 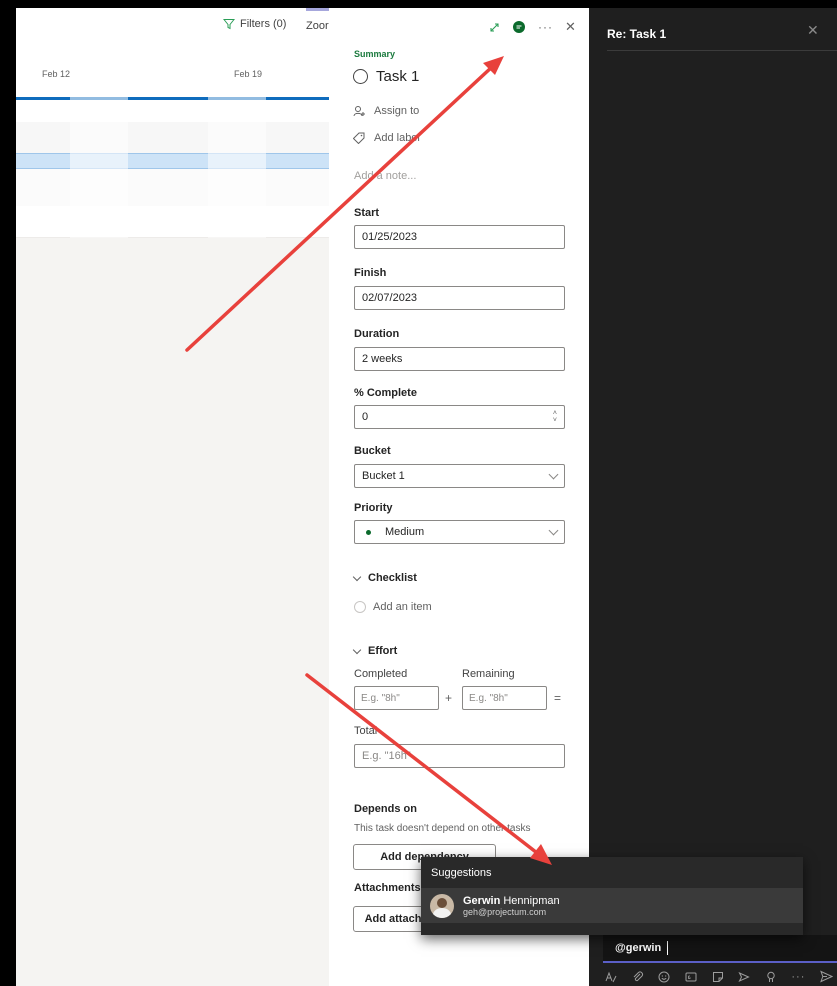 What do you see at coordinates (390, 298) in the screenshot?
I see `finish-date-value: 02/07/2023` at bounding box center [390, 298].